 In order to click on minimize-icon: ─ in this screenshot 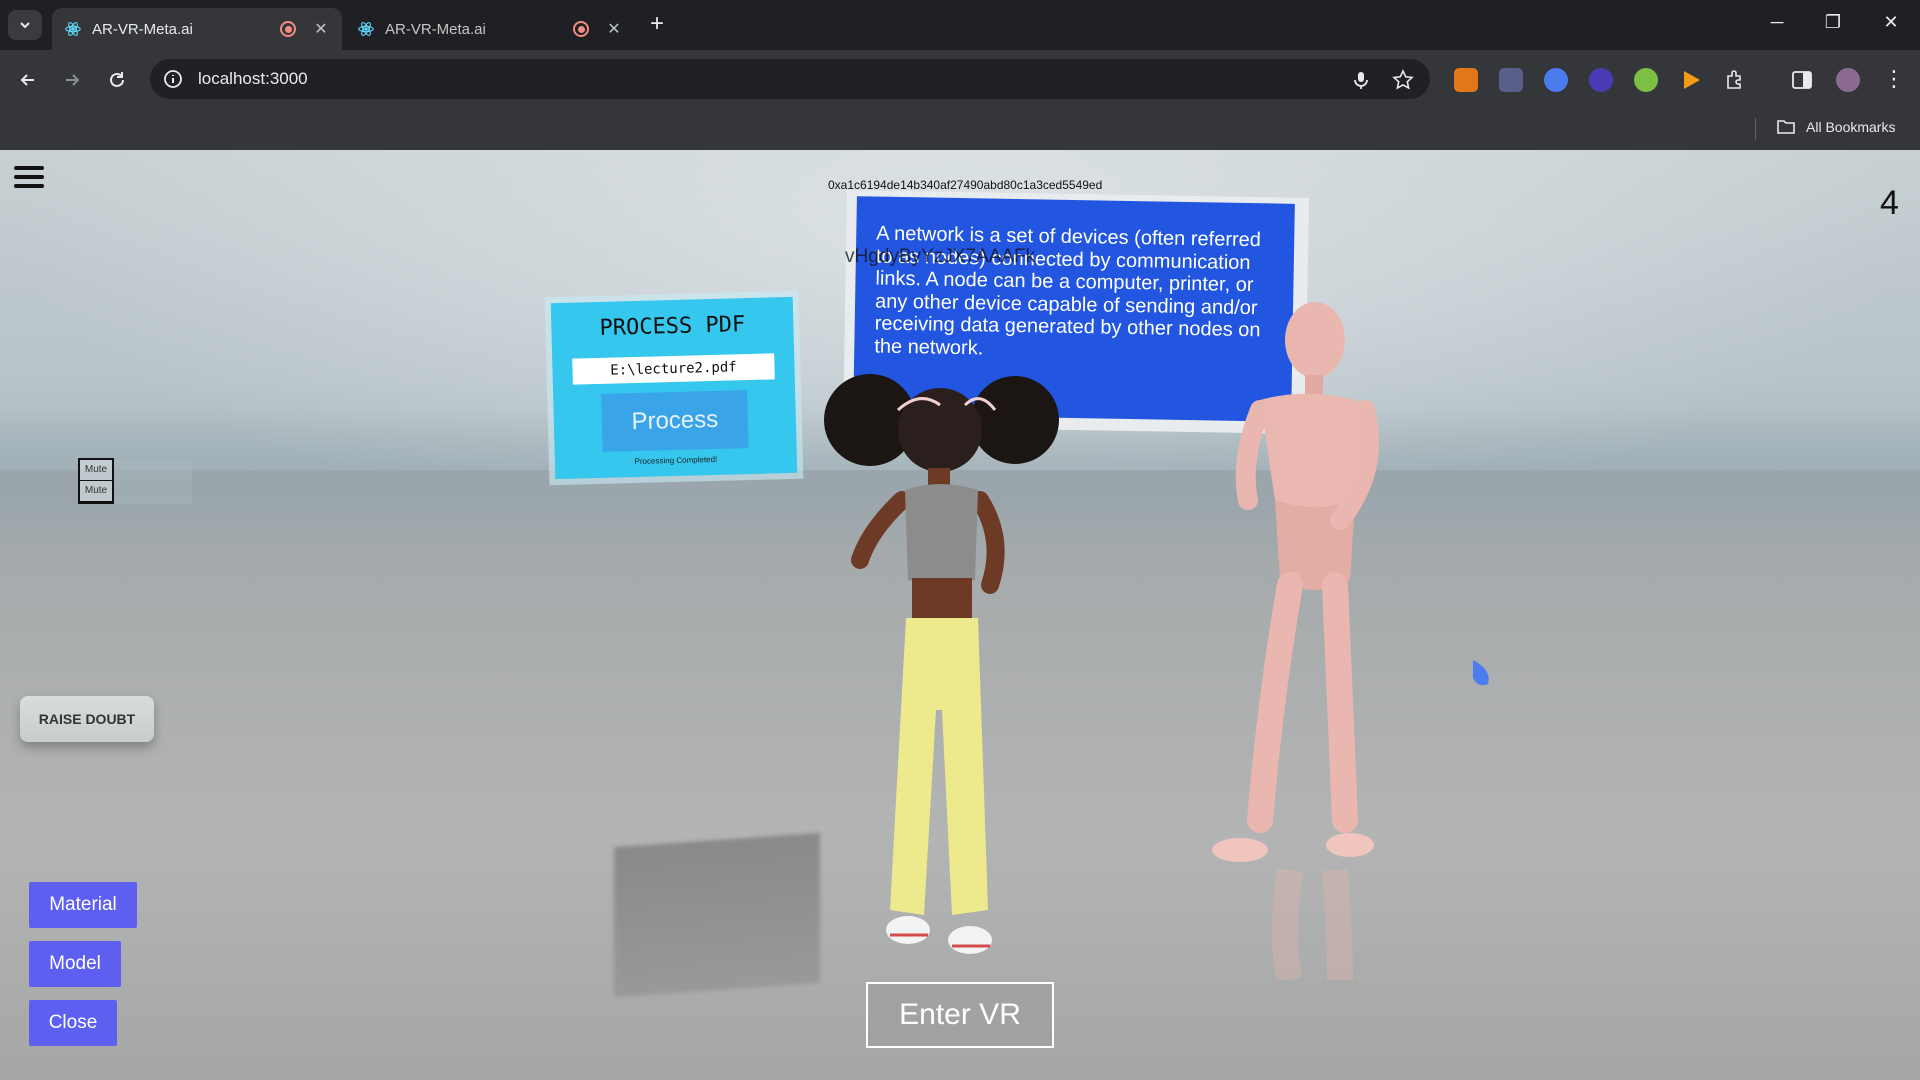, I will do `click(1777, 22)`.